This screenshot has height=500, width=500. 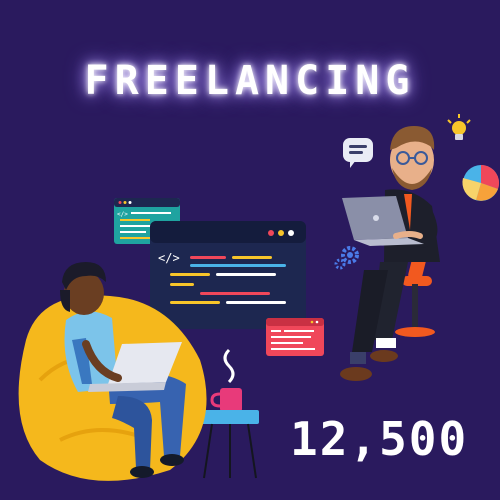 What do you see at coordinates (358, 153) in the screenshot?
I see `chat-bubble-icon` at bounding box center [358, 153].